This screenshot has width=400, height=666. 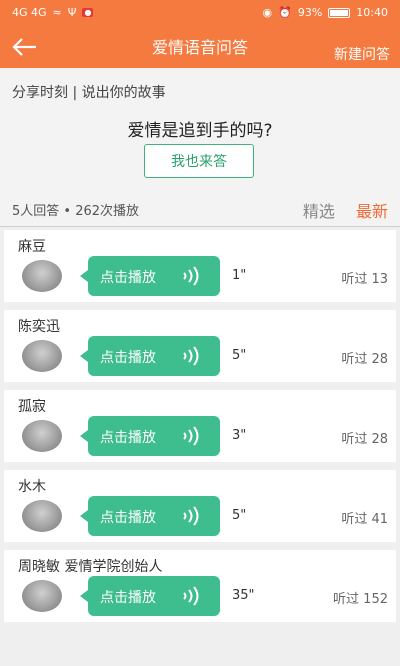 I want to click on question-text: 爱情是追到手的吗?, so click(x=200, y=131).